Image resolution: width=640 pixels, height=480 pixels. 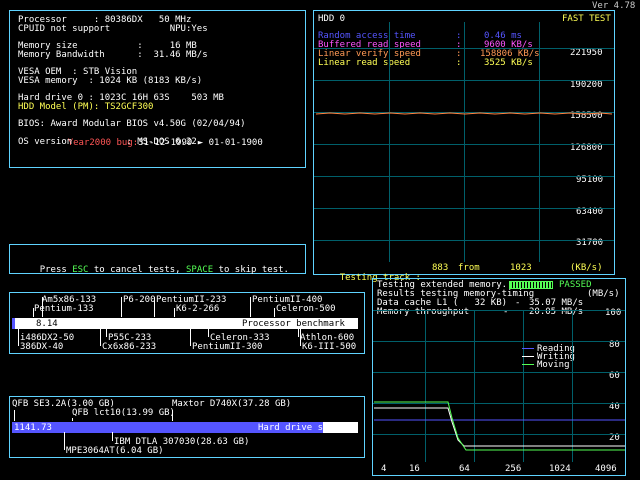 I want to click on moving-curve, so click(x=499, y=426).